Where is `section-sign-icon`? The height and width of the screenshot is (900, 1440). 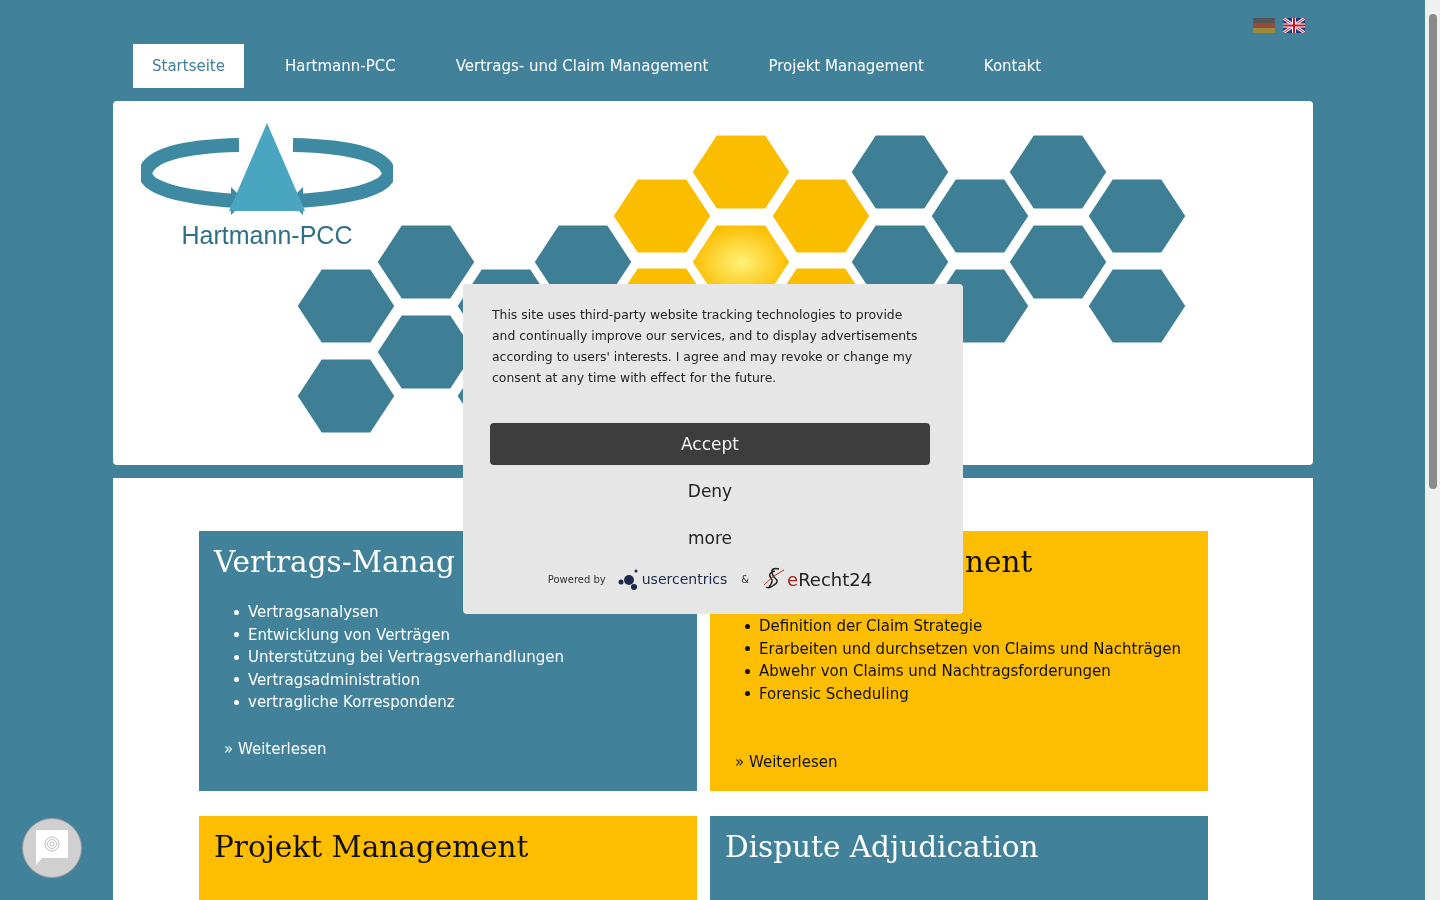
section-sign-icon is located at coordinates (774, 579).